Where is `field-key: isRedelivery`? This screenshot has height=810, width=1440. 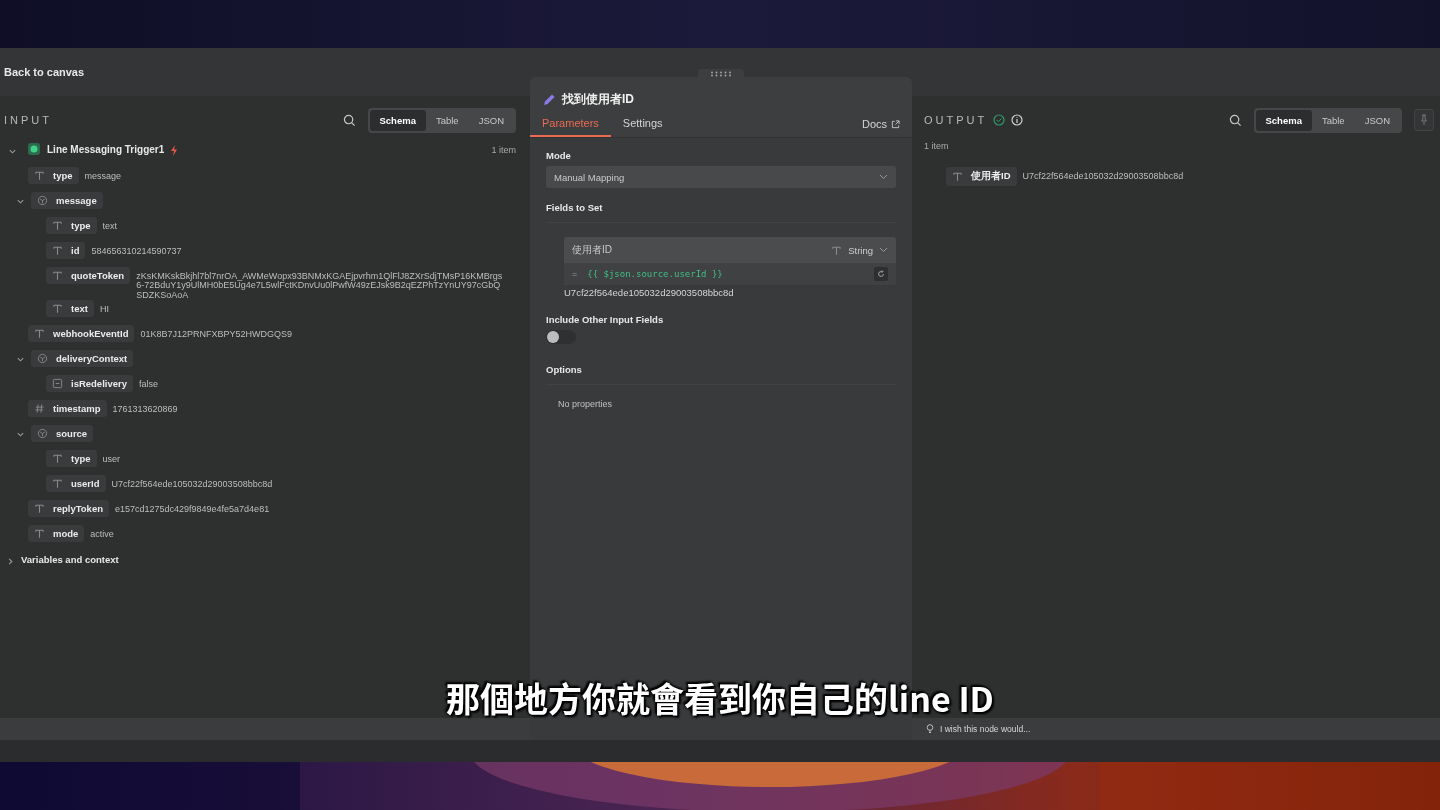
field-key: isRedelivery is located at coordinates (89, 384).